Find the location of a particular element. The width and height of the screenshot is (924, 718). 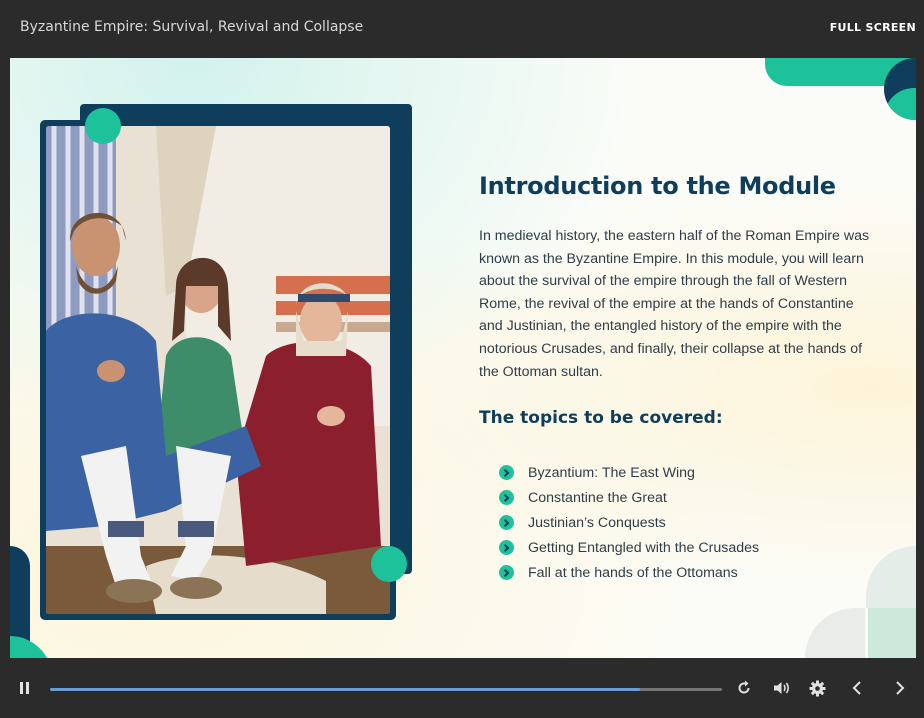

pause-button is located at coordinates (25, 688).